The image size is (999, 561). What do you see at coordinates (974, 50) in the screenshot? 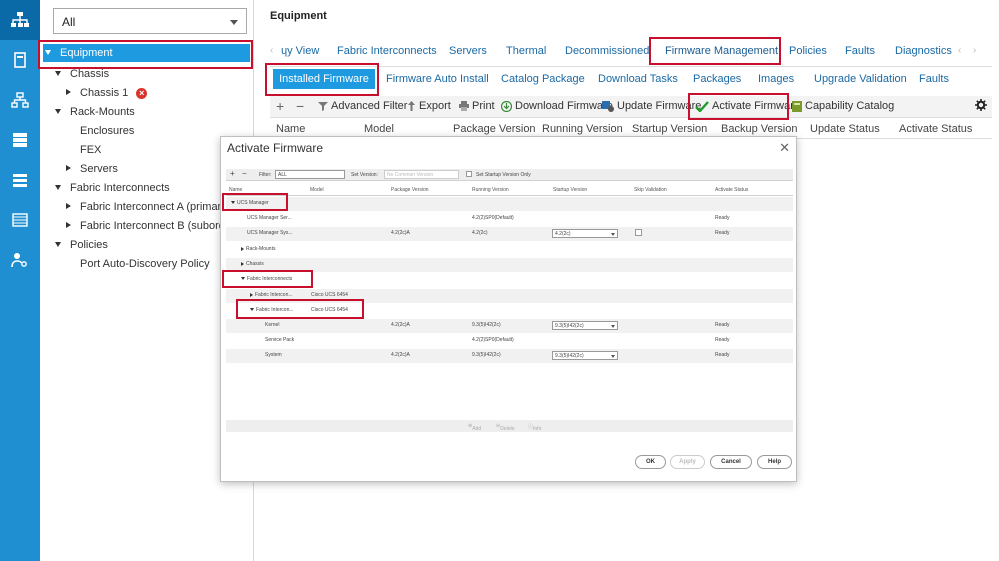
I see `tabs-scroll-right-icon: ›` at bounding box center [974, 50].